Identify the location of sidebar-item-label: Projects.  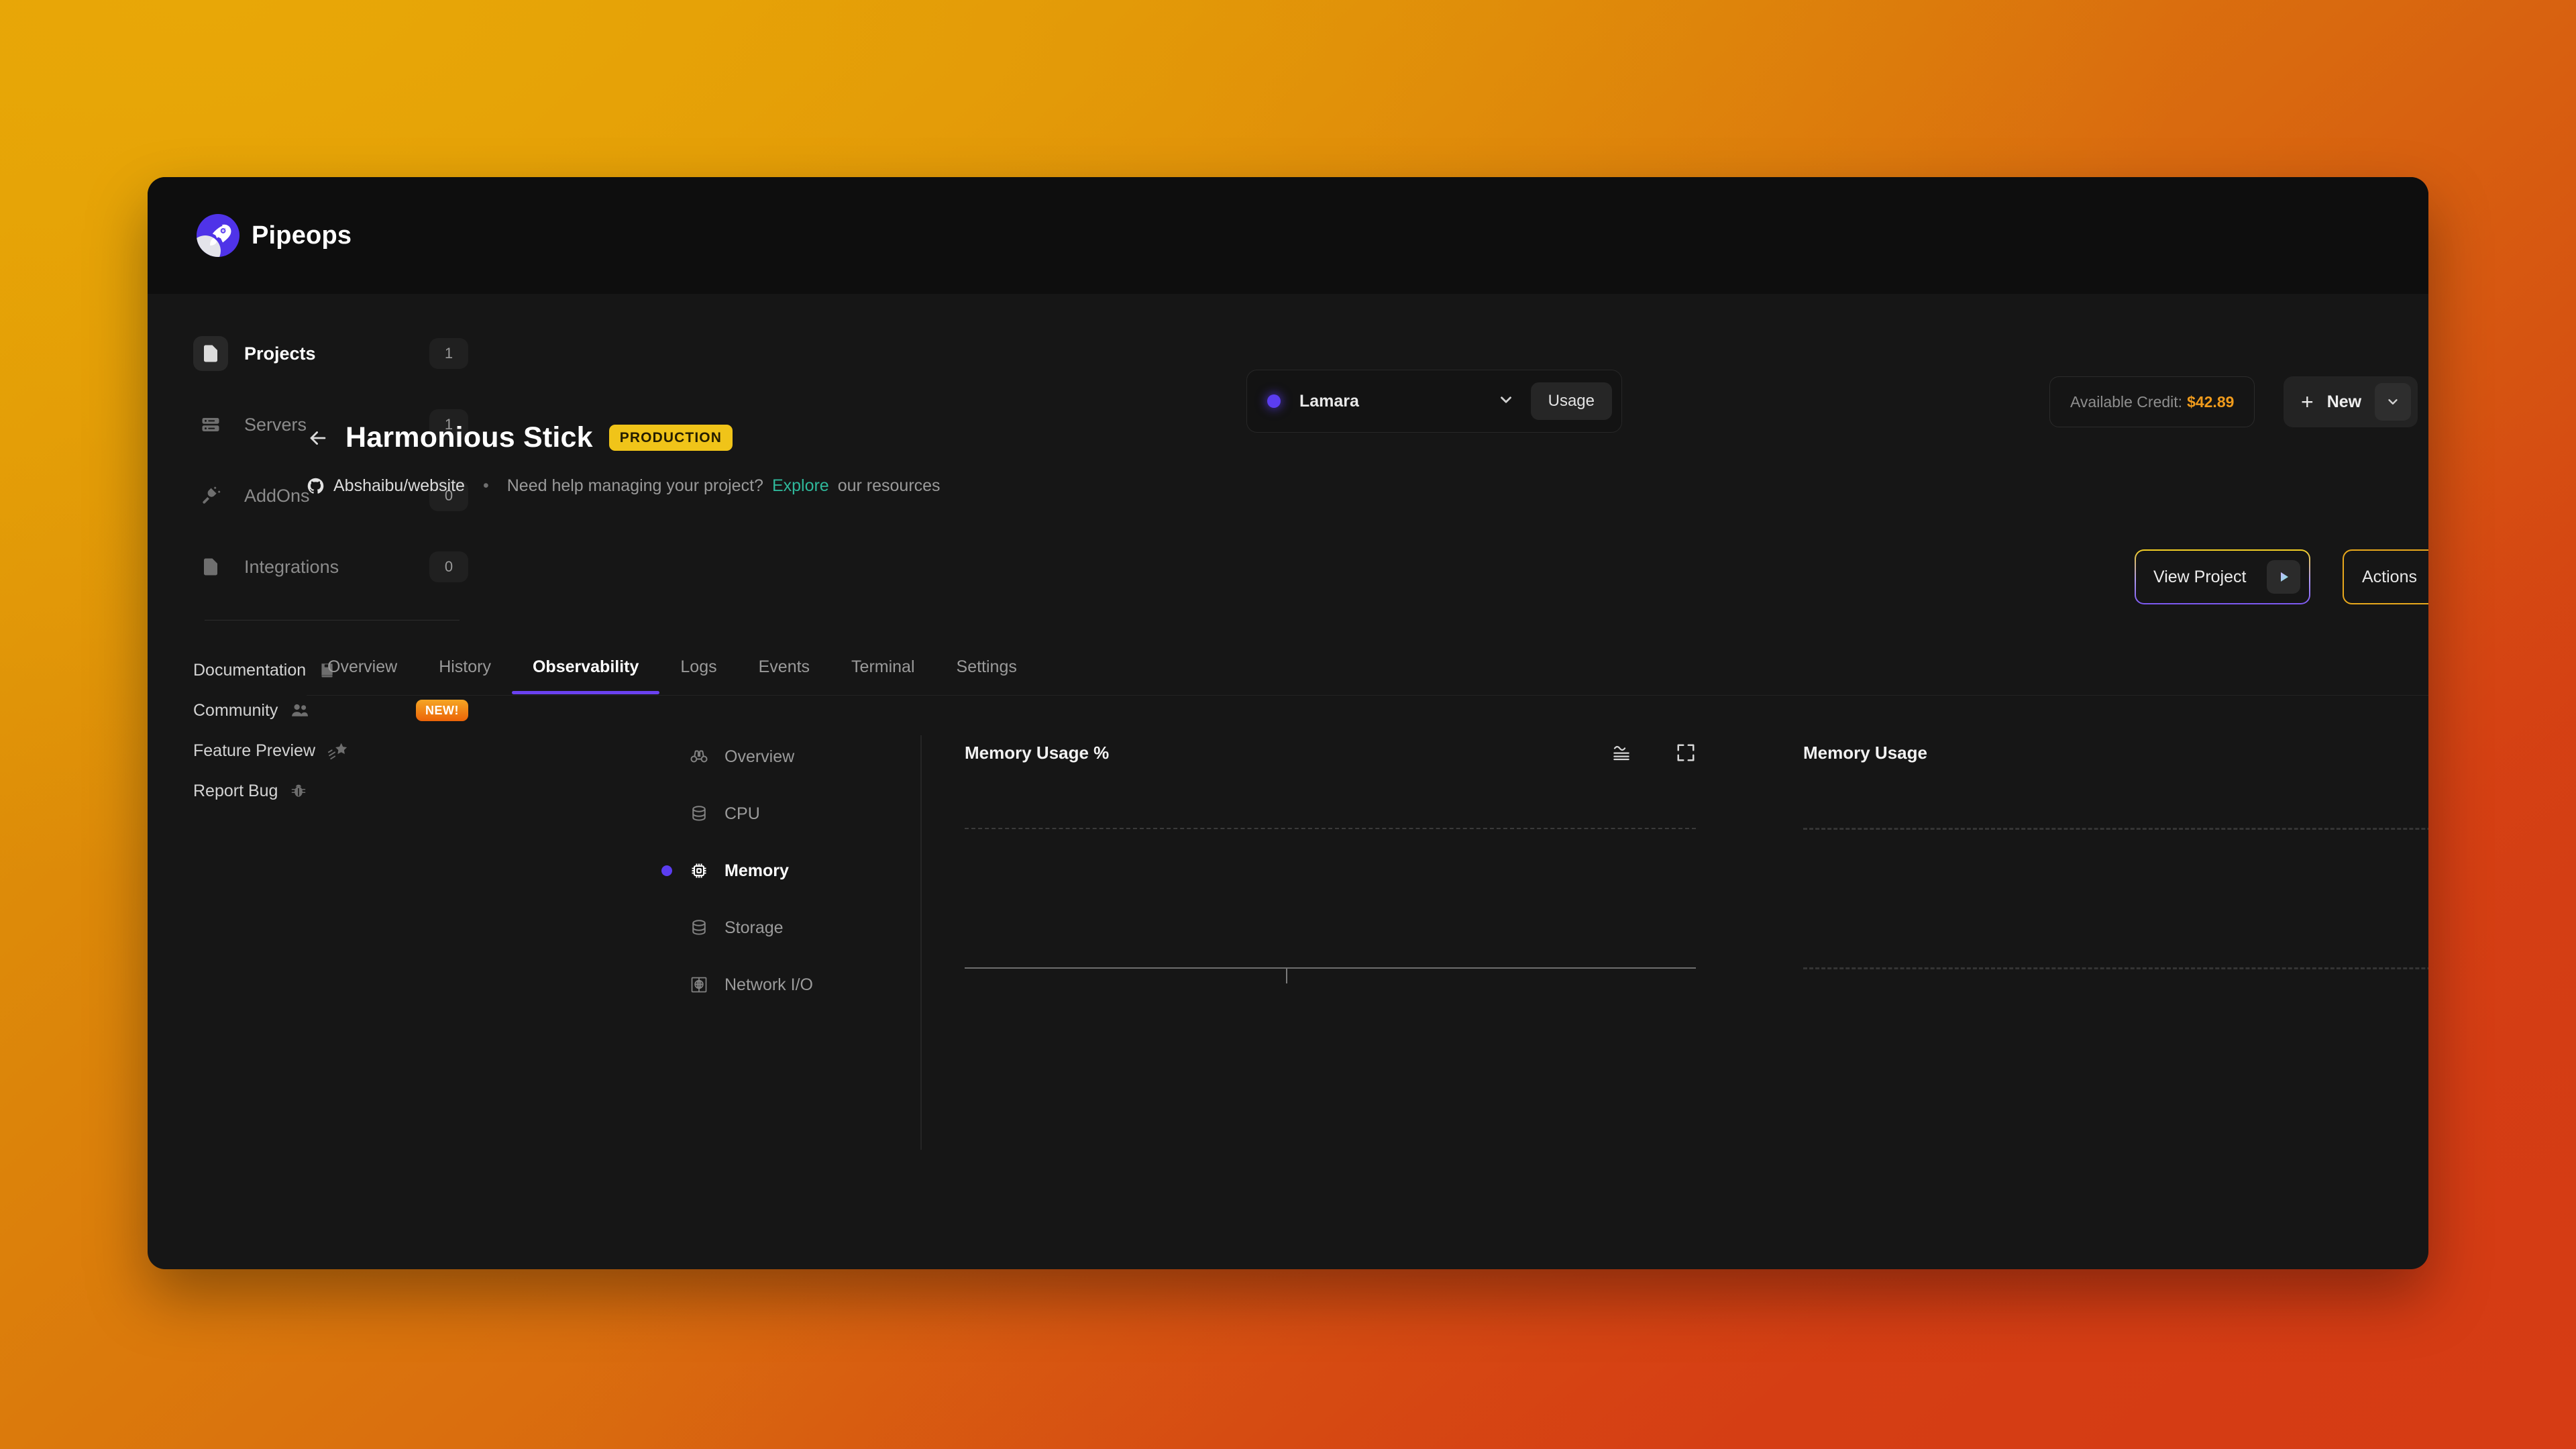
(280, 353).